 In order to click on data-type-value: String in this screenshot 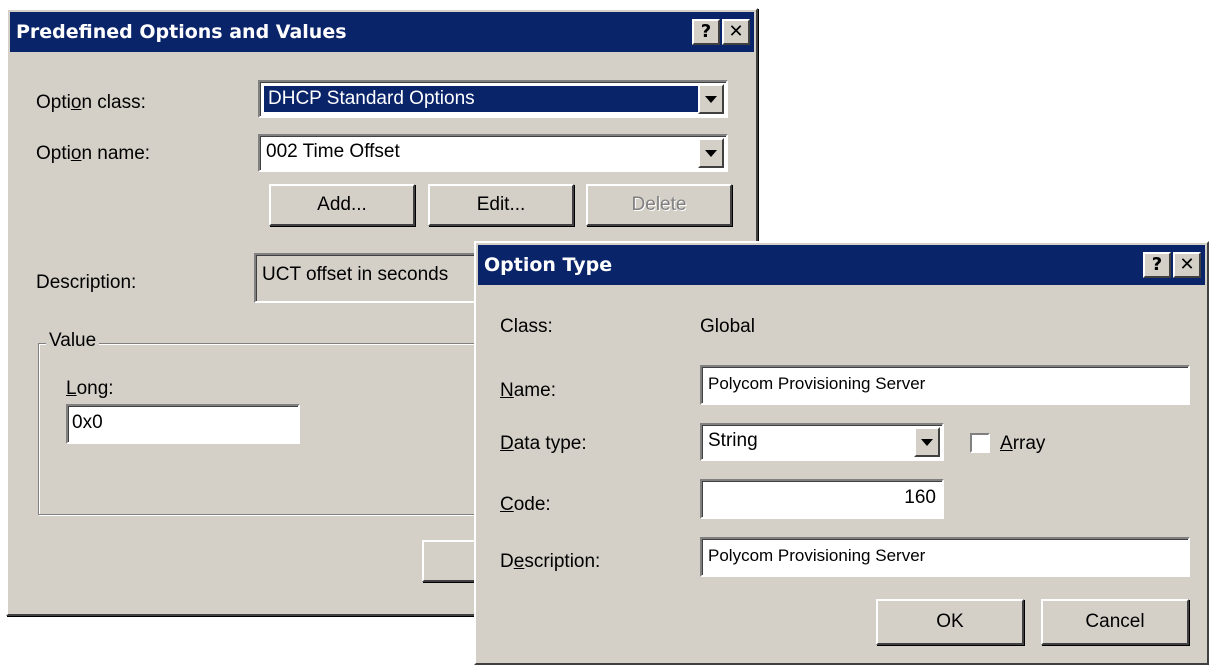, I will do `click(733, 440)`.